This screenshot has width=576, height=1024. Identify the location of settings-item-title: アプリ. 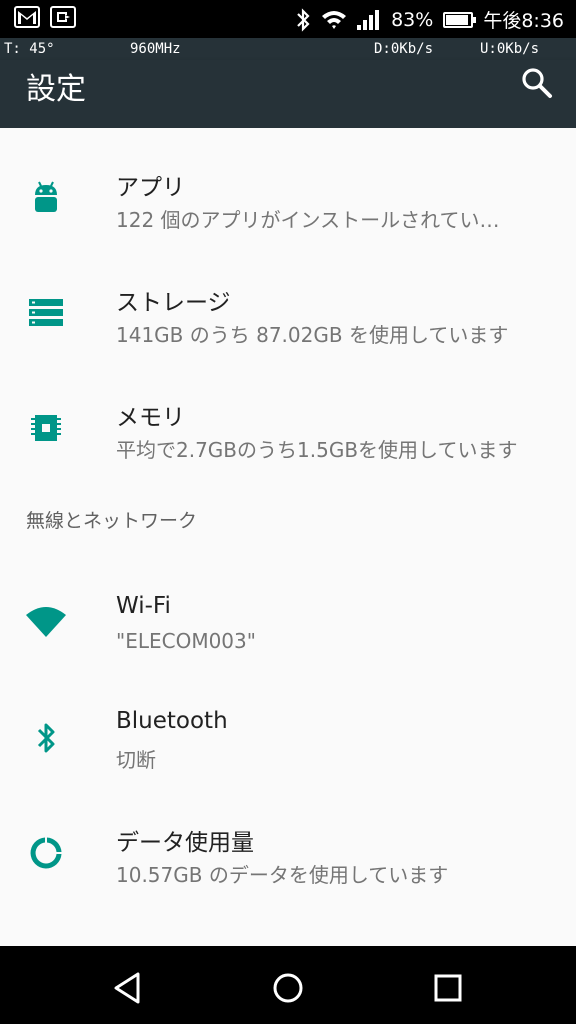
(150, 188).